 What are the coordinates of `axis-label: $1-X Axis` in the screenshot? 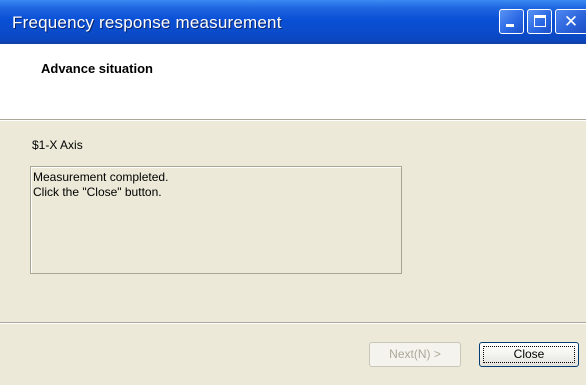 It's located at (57, 145).